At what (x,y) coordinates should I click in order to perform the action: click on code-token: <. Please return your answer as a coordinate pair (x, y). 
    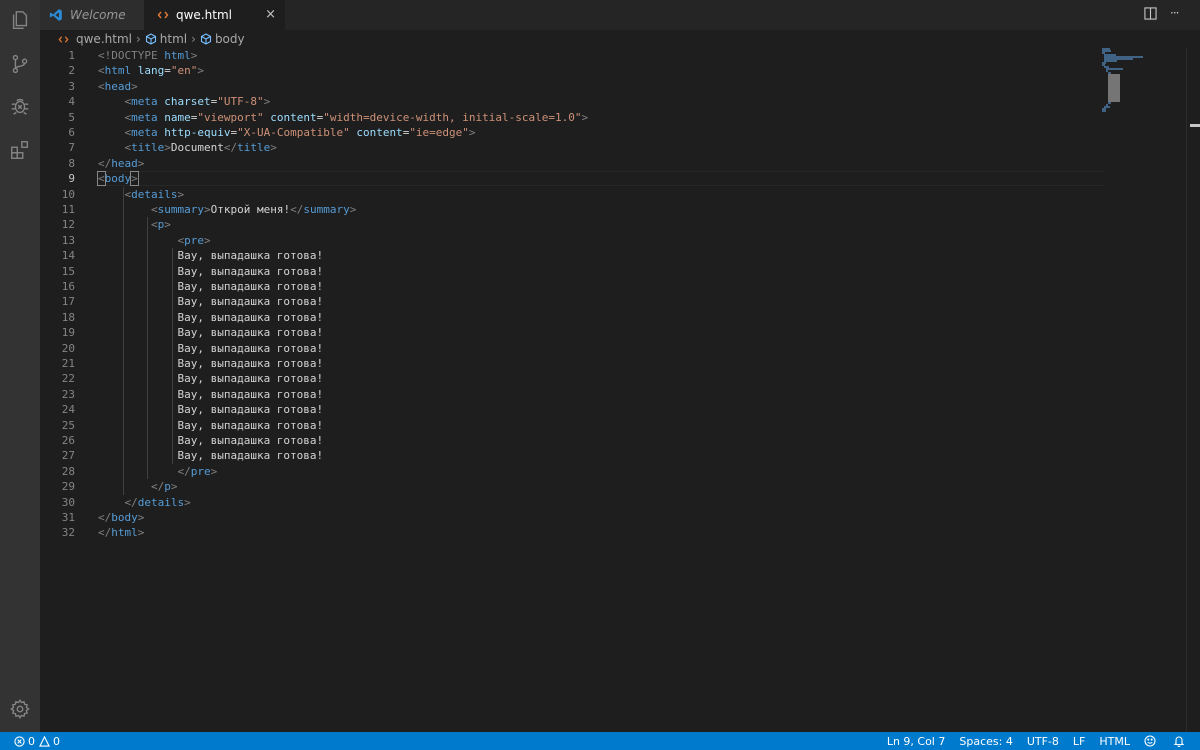
    Looking at the image, I should click on (101, 71).